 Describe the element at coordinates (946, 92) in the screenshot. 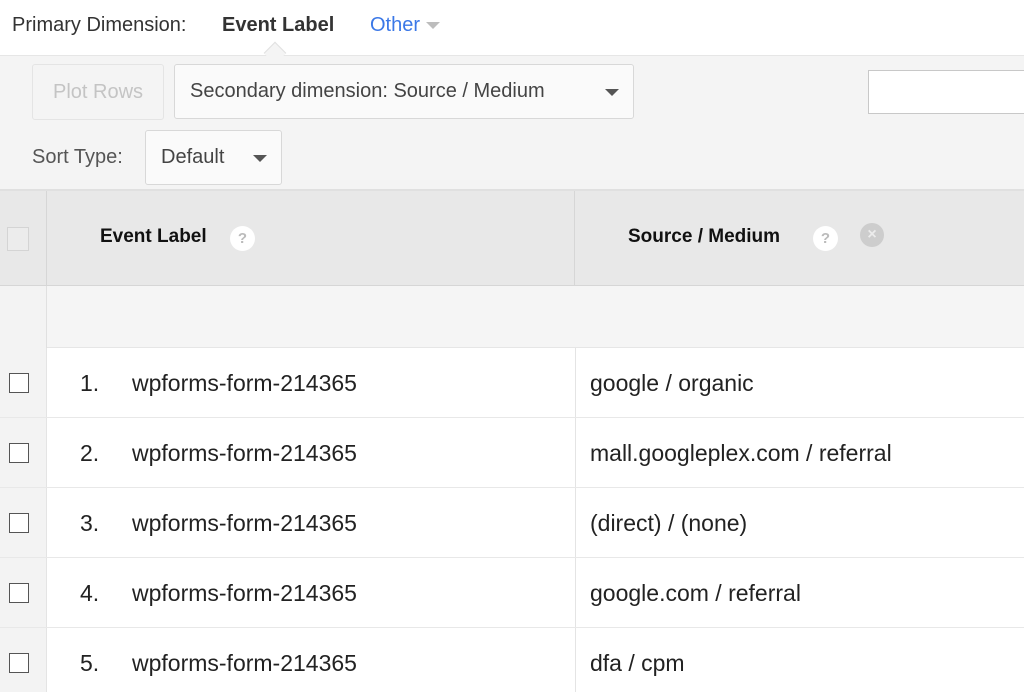

I see `table-search-input` at that location.